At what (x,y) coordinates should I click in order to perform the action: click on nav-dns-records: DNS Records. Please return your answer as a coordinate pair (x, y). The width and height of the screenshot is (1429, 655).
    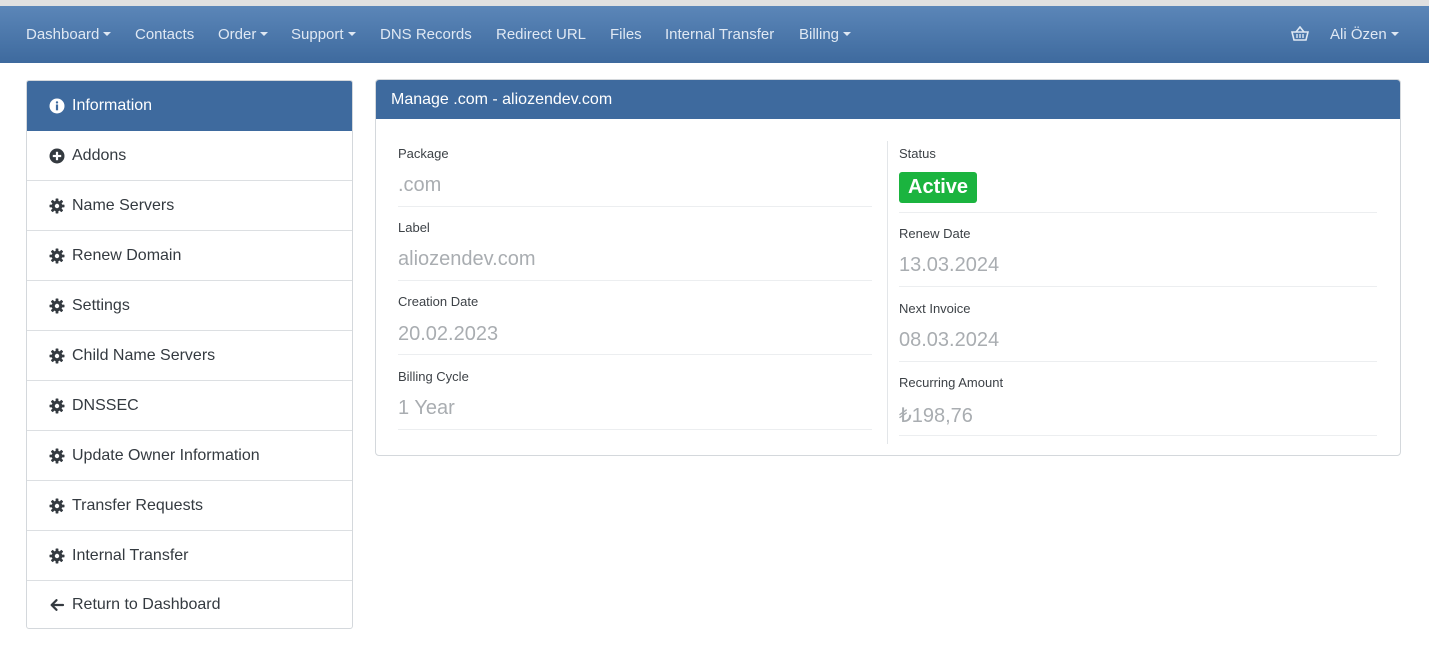
    Looking at the image, I should click on (426, 34).